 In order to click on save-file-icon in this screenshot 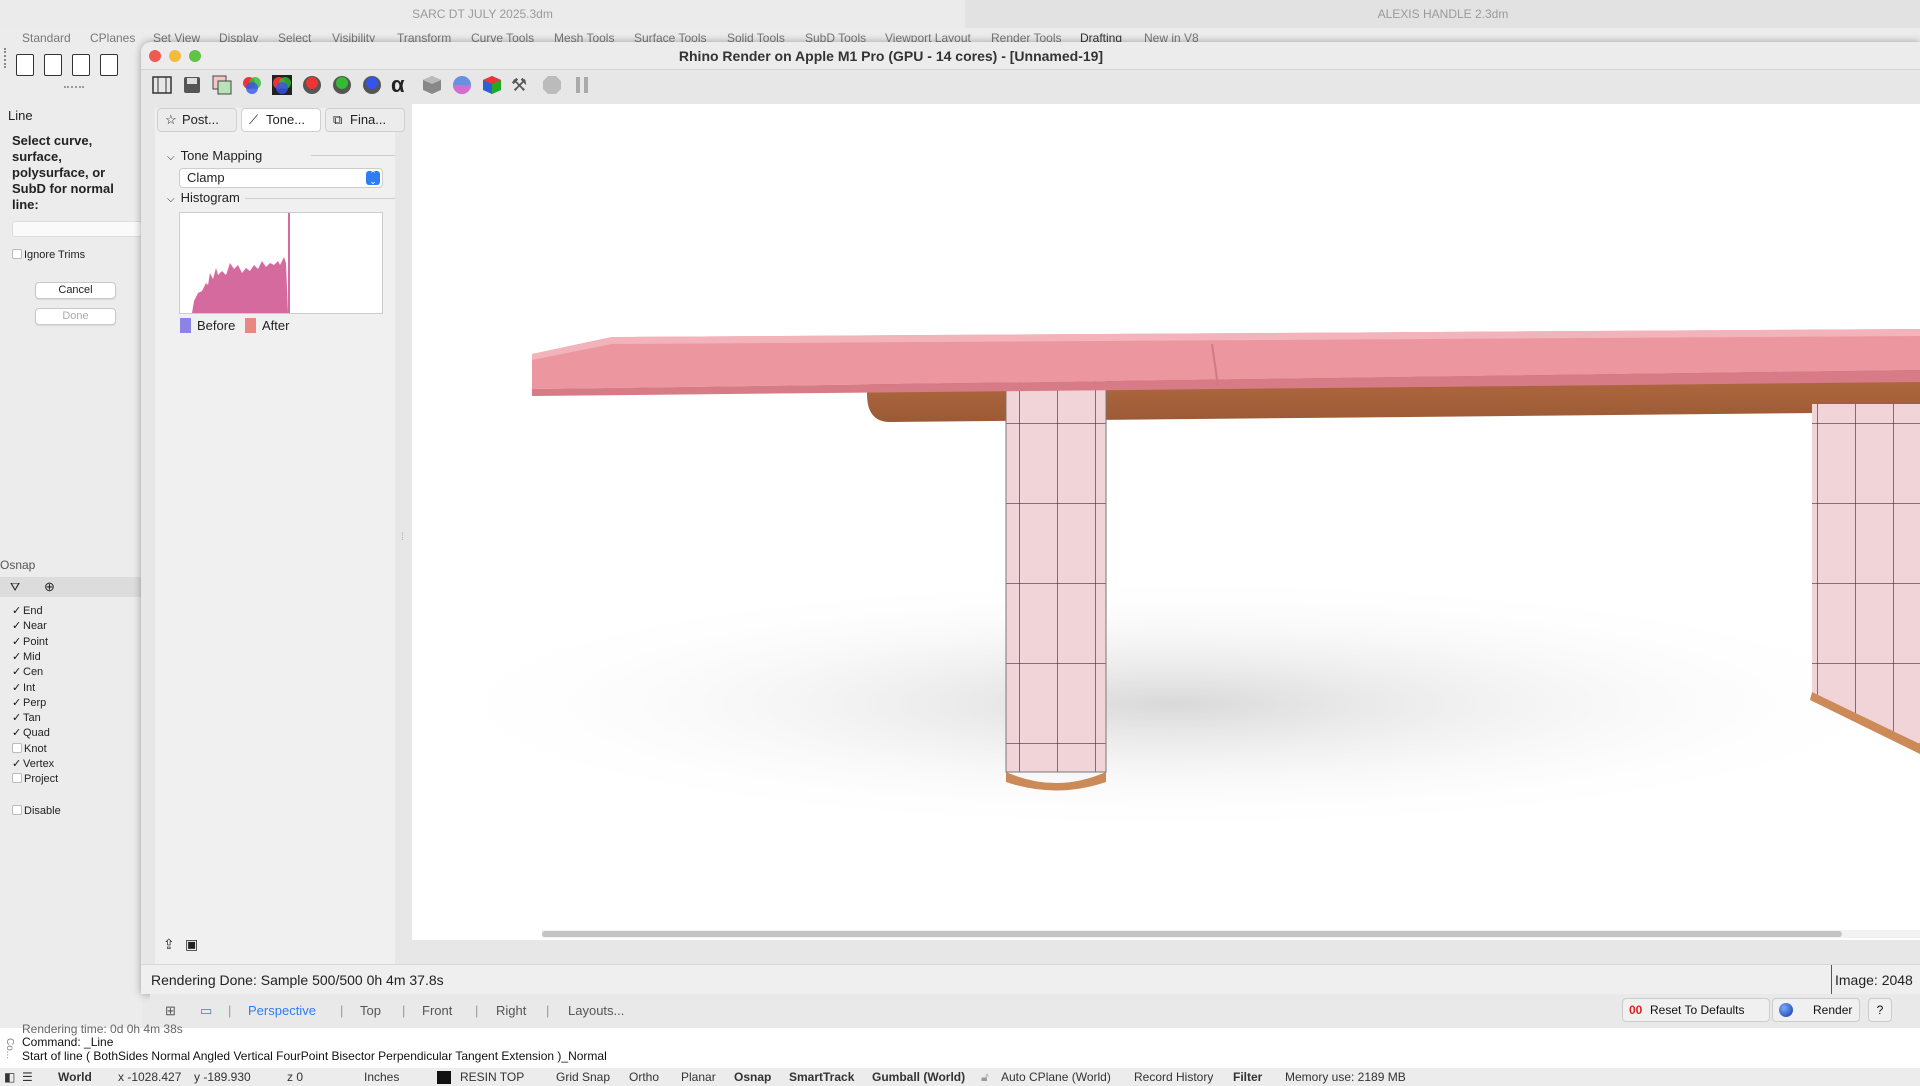, I will do `click(109, 65)`.